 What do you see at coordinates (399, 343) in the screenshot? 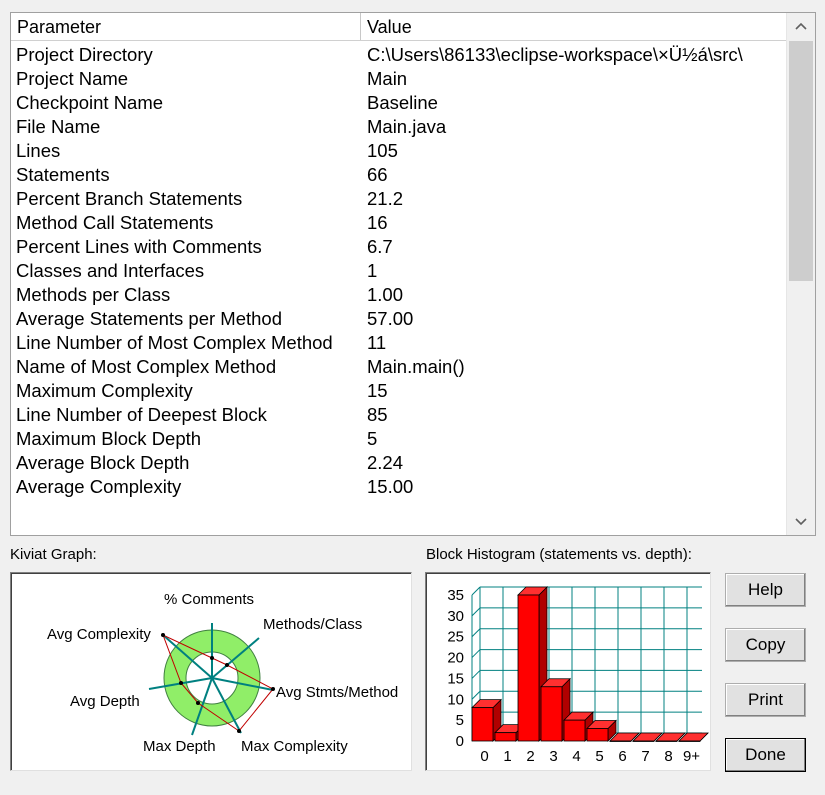
I see `table-row: Line Number of Most Complex Method 11` at bounding box center [399, 343].